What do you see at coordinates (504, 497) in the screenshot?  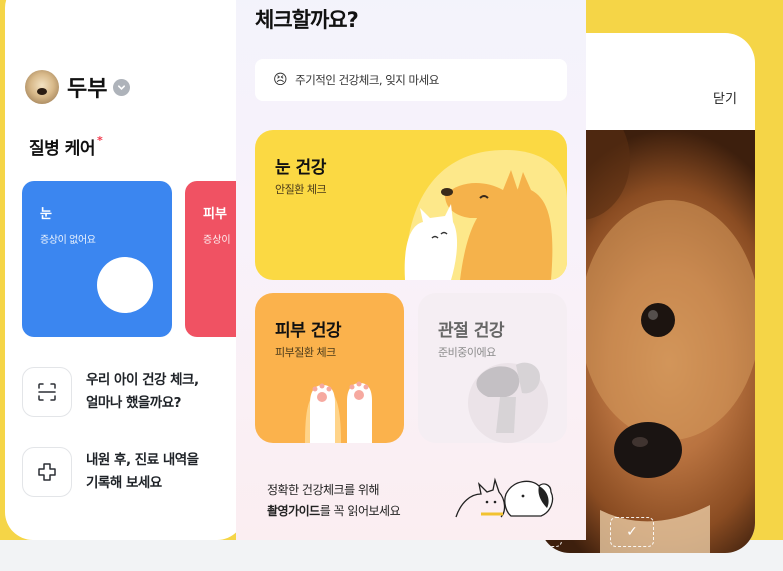 I see `cat-dog-sketch-icon` at bounding box center [504, 497].